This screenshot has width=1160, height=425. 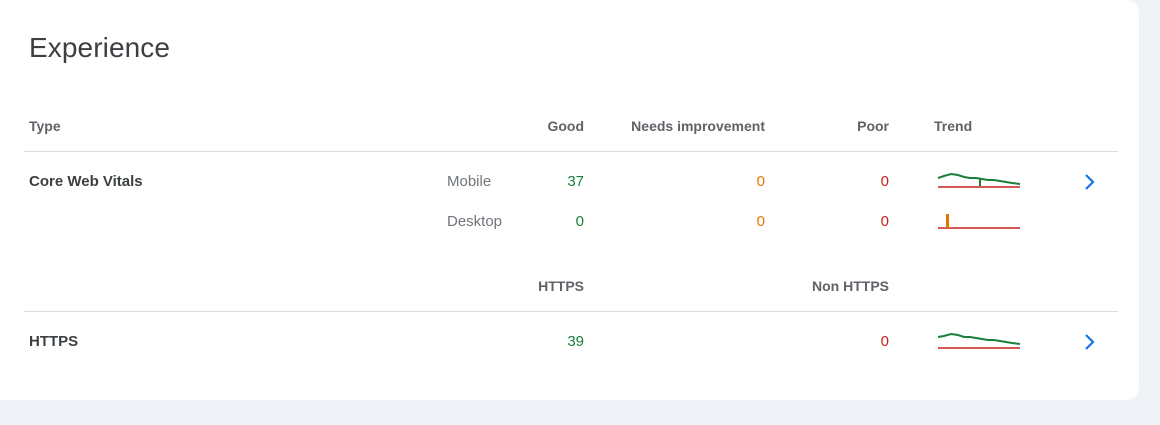 I want to click on col-header-trend: Trend, so click(x=953, y=126).